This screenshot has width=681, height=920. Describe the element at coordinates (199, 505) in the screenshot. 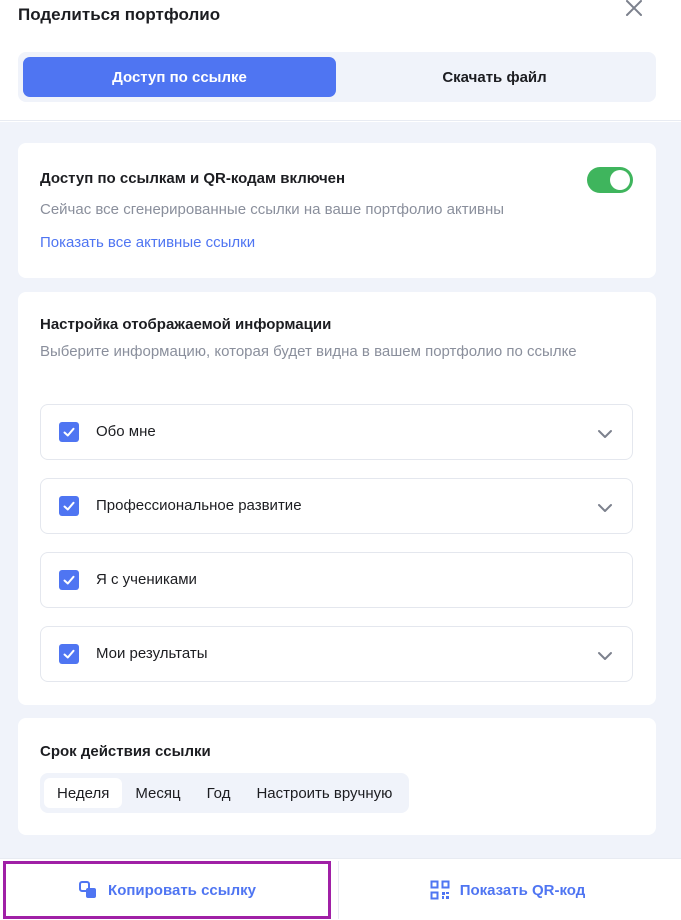

I see `section-label: Профессиональное развитие` at that location.